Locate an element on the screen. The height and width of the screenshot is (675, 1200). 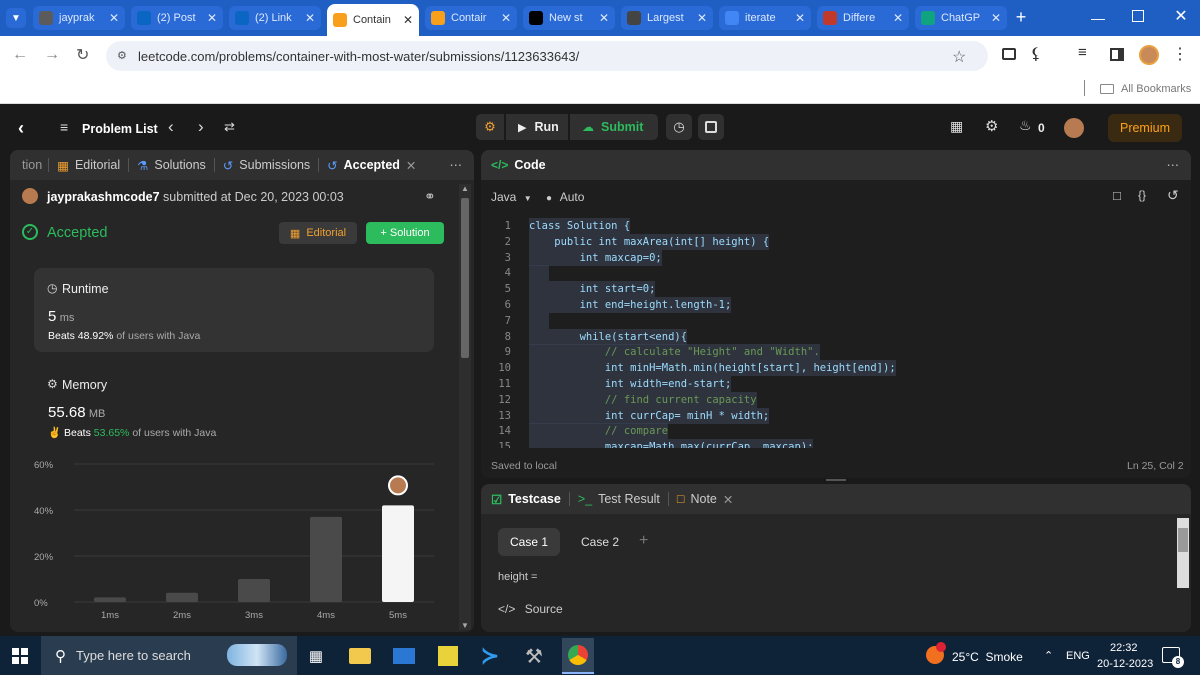
share-link-icon: ⚭ is located at coordinates (430, 196).